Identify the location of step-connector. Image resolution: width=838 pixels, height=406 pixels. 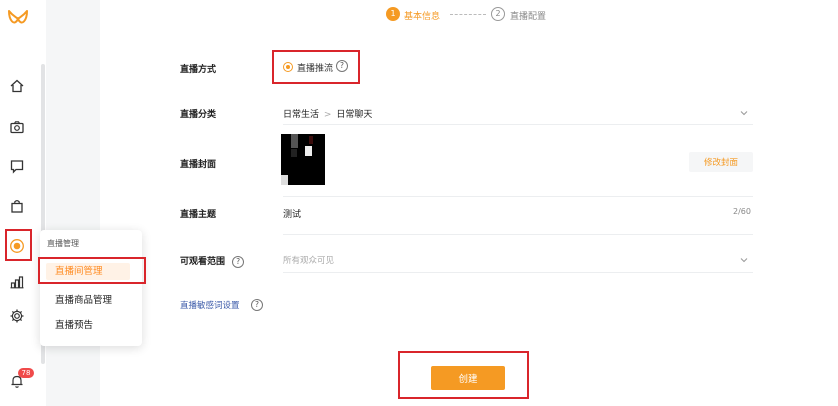
(468, 14).